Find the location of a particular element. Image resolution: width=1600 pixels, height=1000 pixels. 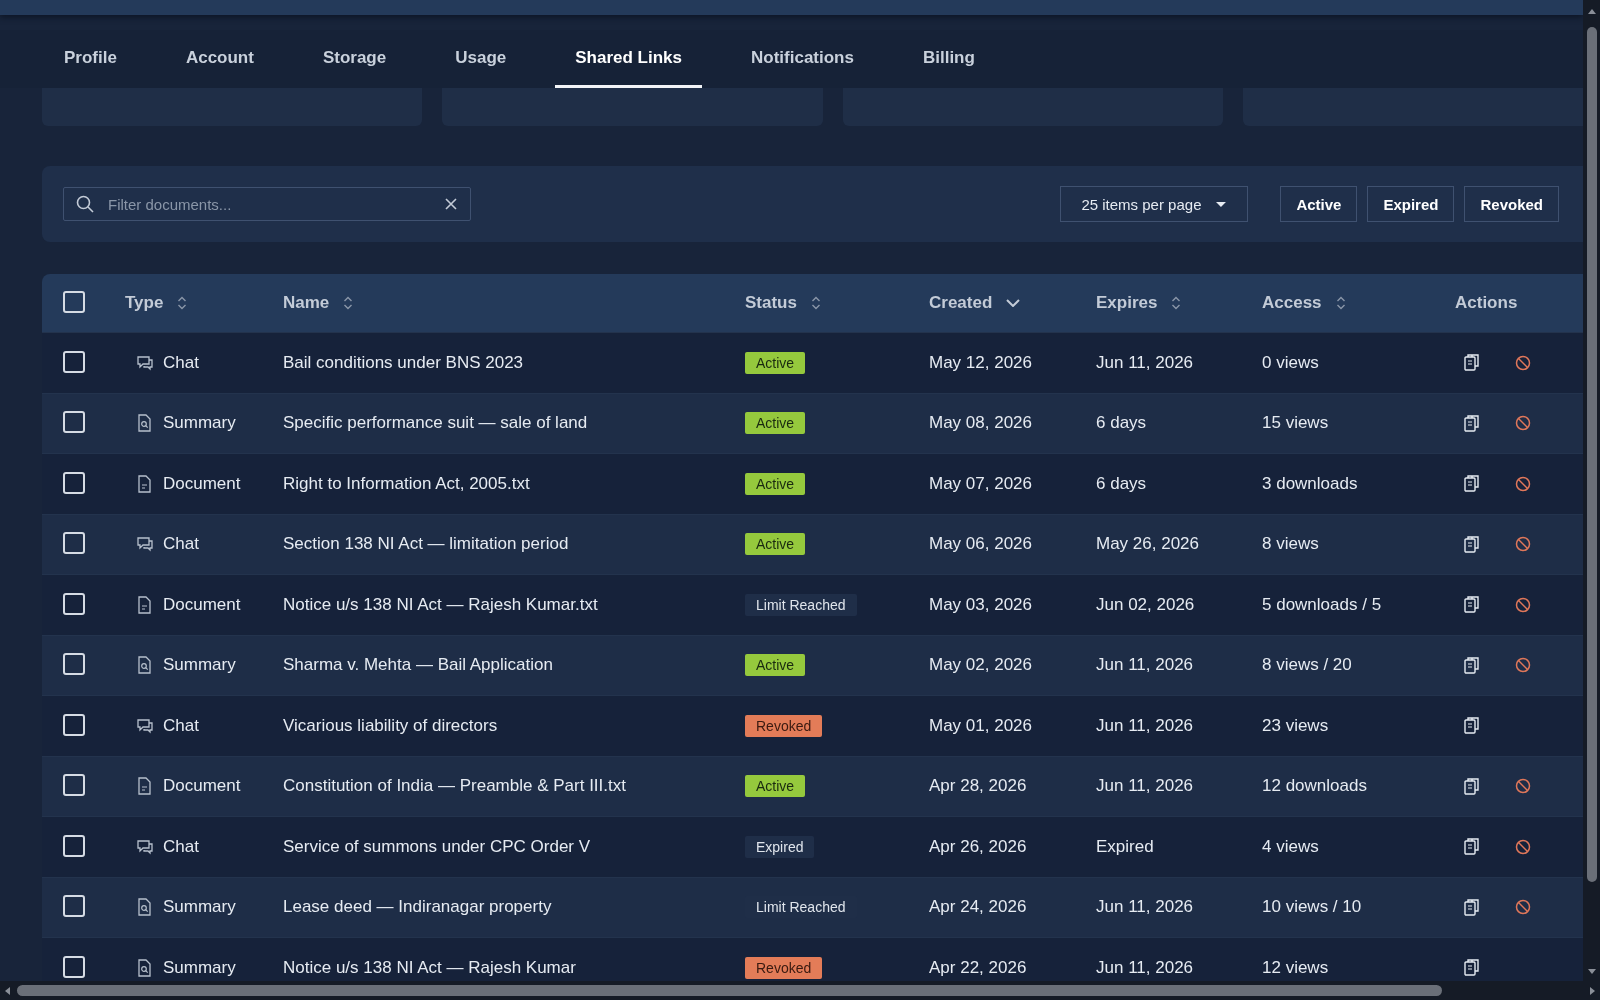

document-name: Lease deed — Indiranagar property is located at coordinates (417, 907).